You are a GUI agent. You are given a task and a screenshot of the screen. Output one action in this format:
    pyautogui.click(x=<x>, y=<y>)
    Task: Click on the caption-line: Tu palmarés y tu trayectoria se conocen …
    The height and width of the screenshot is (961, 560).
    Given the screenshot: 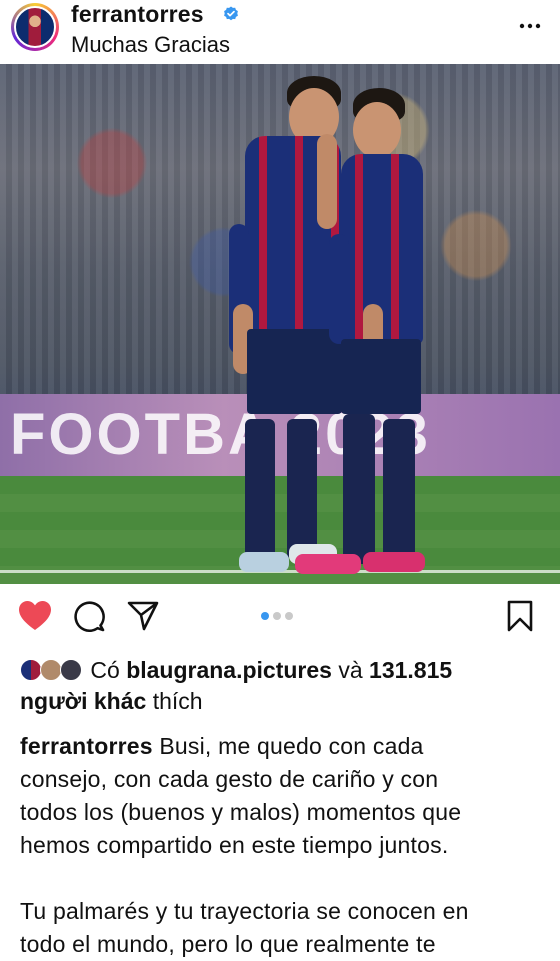 What is the action you would take?
    pyautogui.click(x=244, y=911)
    